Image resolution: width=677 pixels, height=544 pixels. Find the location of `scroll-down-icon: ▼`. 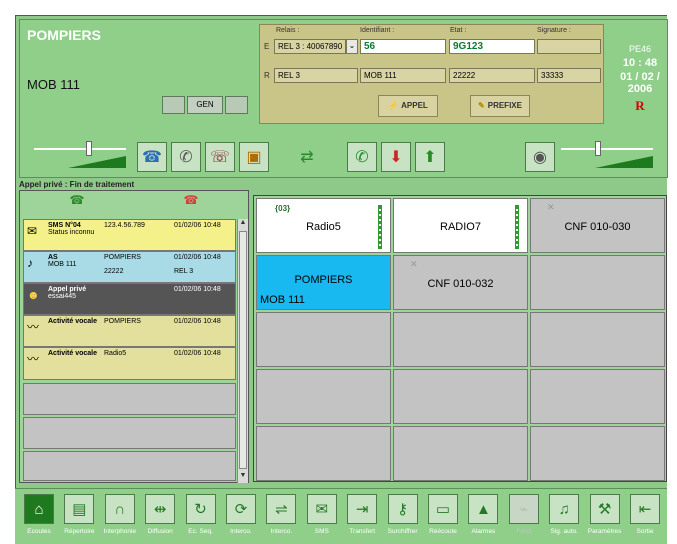

scroll-down-icon: ▼ is located at coordinates (243, 477).